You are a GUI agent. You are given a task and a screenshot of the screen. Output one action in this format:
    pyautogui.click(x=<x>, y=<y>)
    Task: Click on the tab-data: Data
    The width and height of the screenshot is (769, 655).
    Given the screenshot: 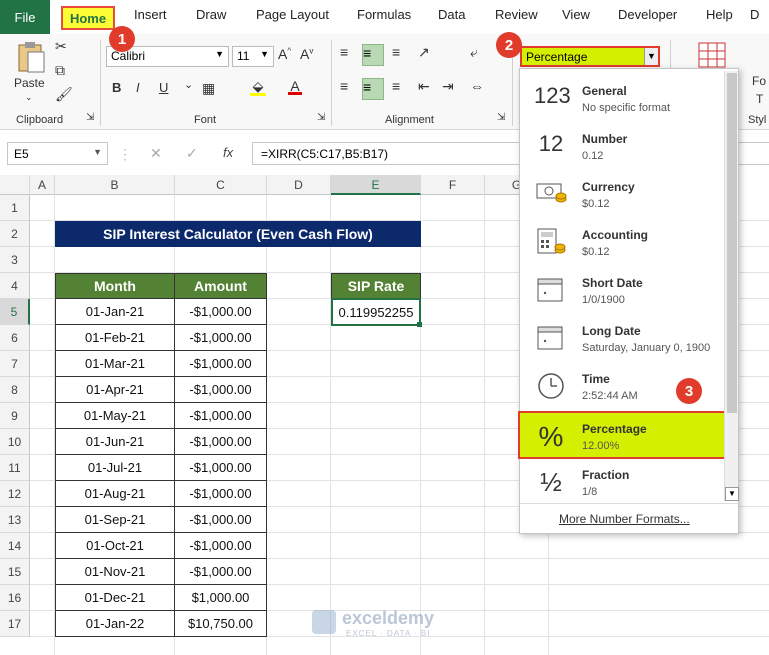 What is the action you would take?
    pyautogui.click(x=451, y=14)
    